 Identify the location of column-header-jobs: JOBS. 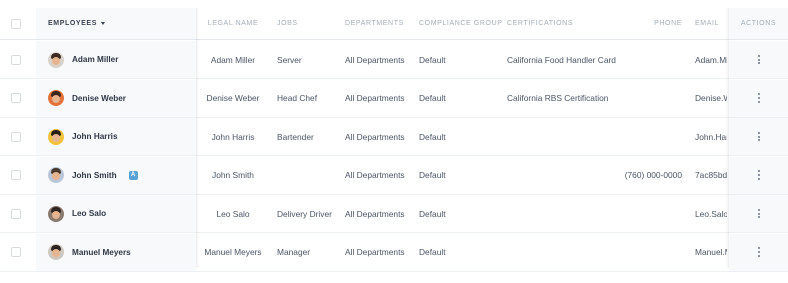
(310, 23).